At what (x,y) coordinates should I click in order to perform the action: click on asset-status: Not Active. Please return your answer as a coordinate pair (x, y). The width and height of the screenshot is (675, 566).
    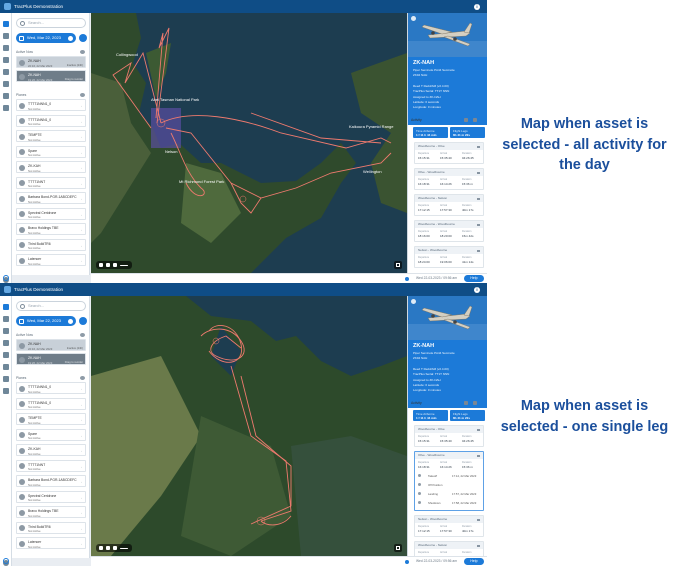
    Looking at the image, I should click on (34, 186).